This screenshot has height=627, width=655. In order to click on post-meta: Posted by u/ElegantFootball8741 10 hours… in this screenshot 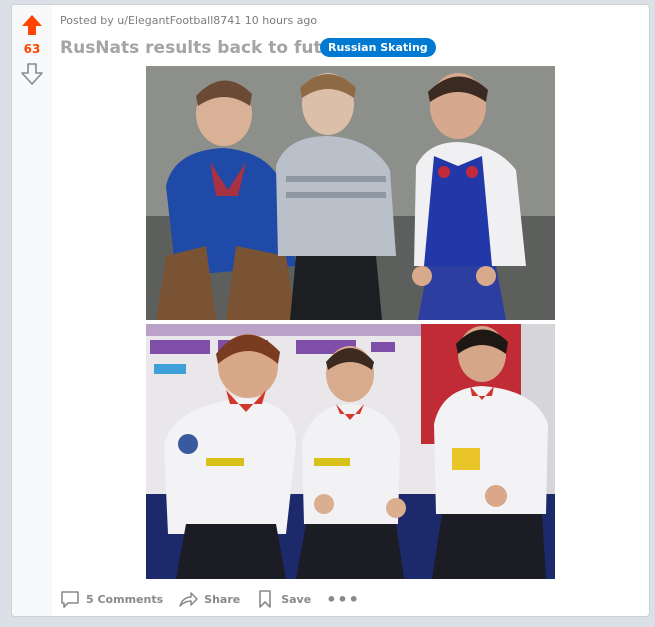, I will do `click(188, 20)`.